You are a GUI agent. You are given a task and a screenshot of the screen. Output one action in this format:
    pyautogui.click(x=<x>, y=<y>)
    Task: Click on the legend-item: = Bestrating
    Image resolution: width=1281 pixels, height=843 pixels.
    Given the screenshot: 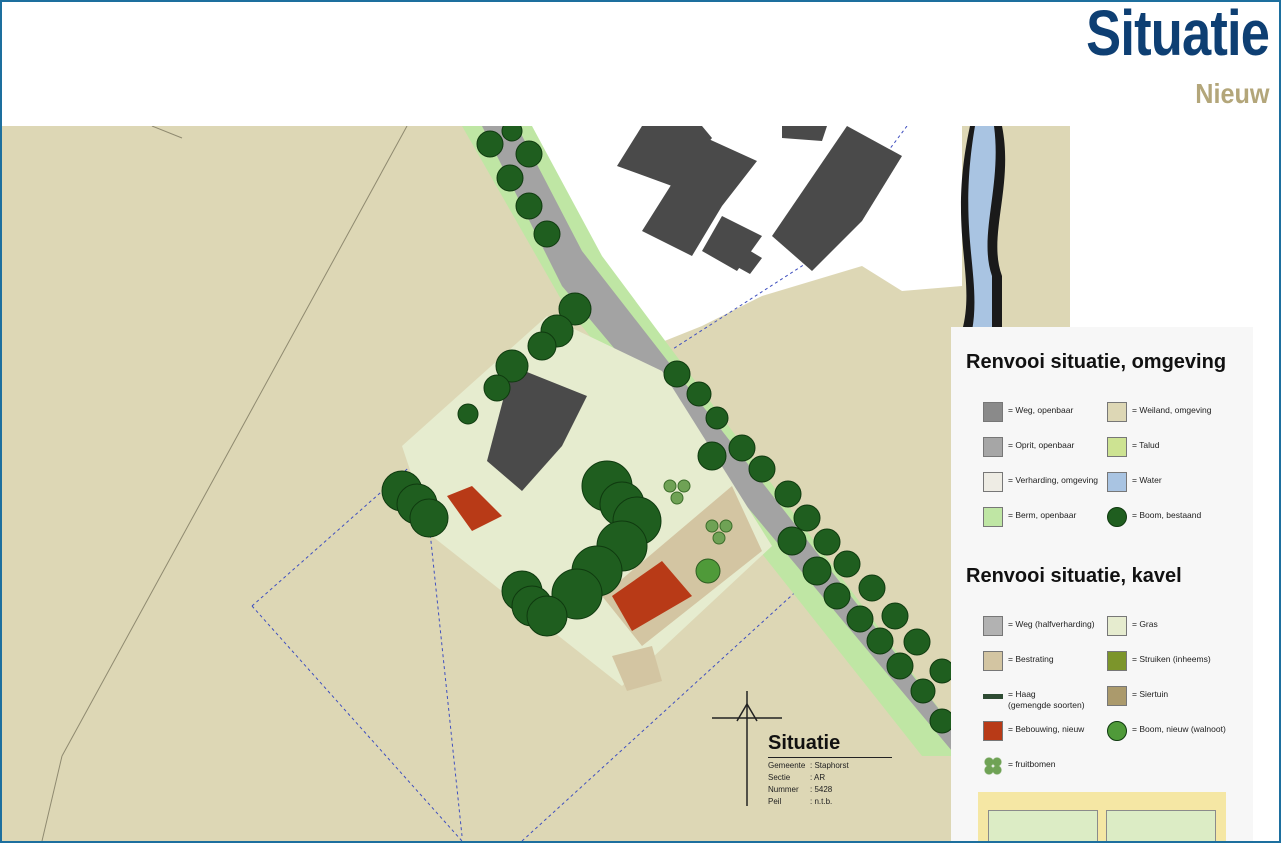 What is the action you would take?
    pyautogui.click(x=1018, y=661)
    